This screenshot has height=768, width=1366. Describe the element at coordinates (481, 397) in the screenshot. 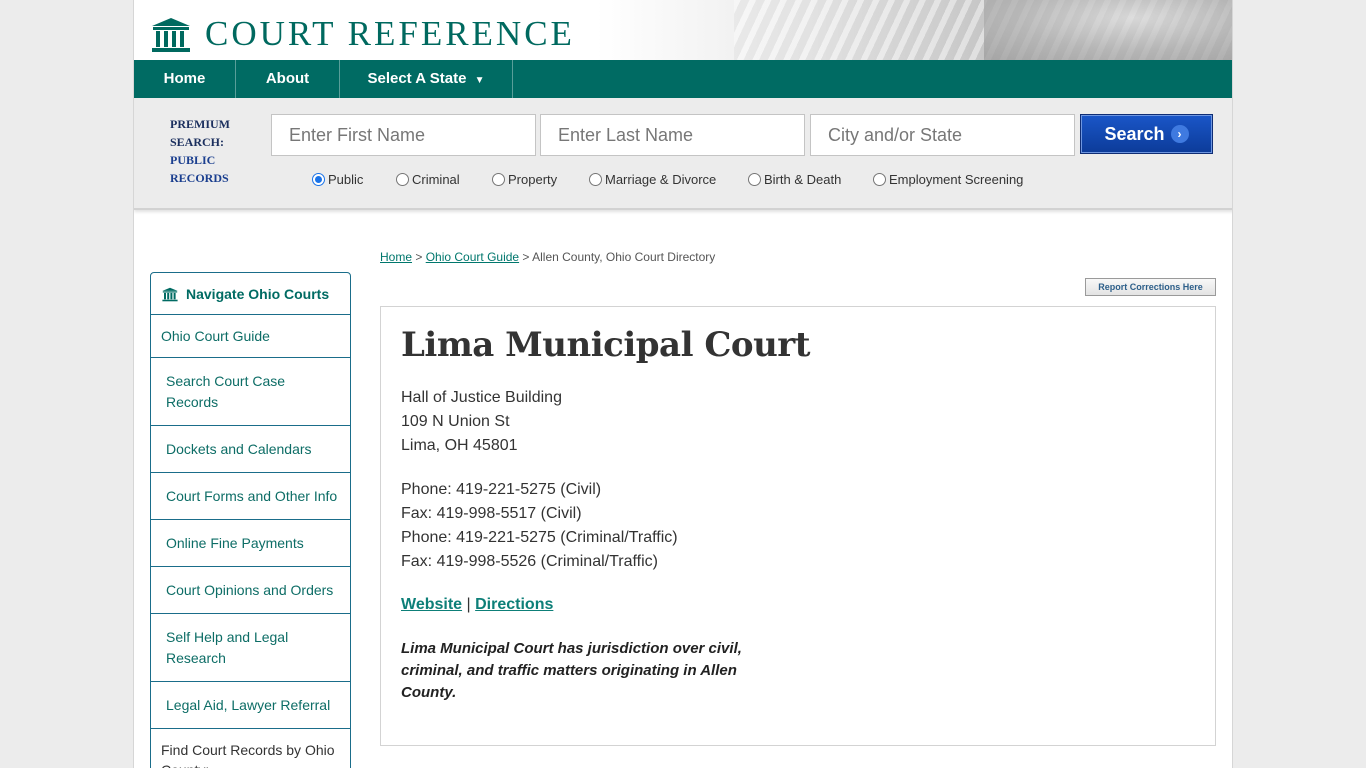

I see `address-line: Hall of Justice Building` at that location.